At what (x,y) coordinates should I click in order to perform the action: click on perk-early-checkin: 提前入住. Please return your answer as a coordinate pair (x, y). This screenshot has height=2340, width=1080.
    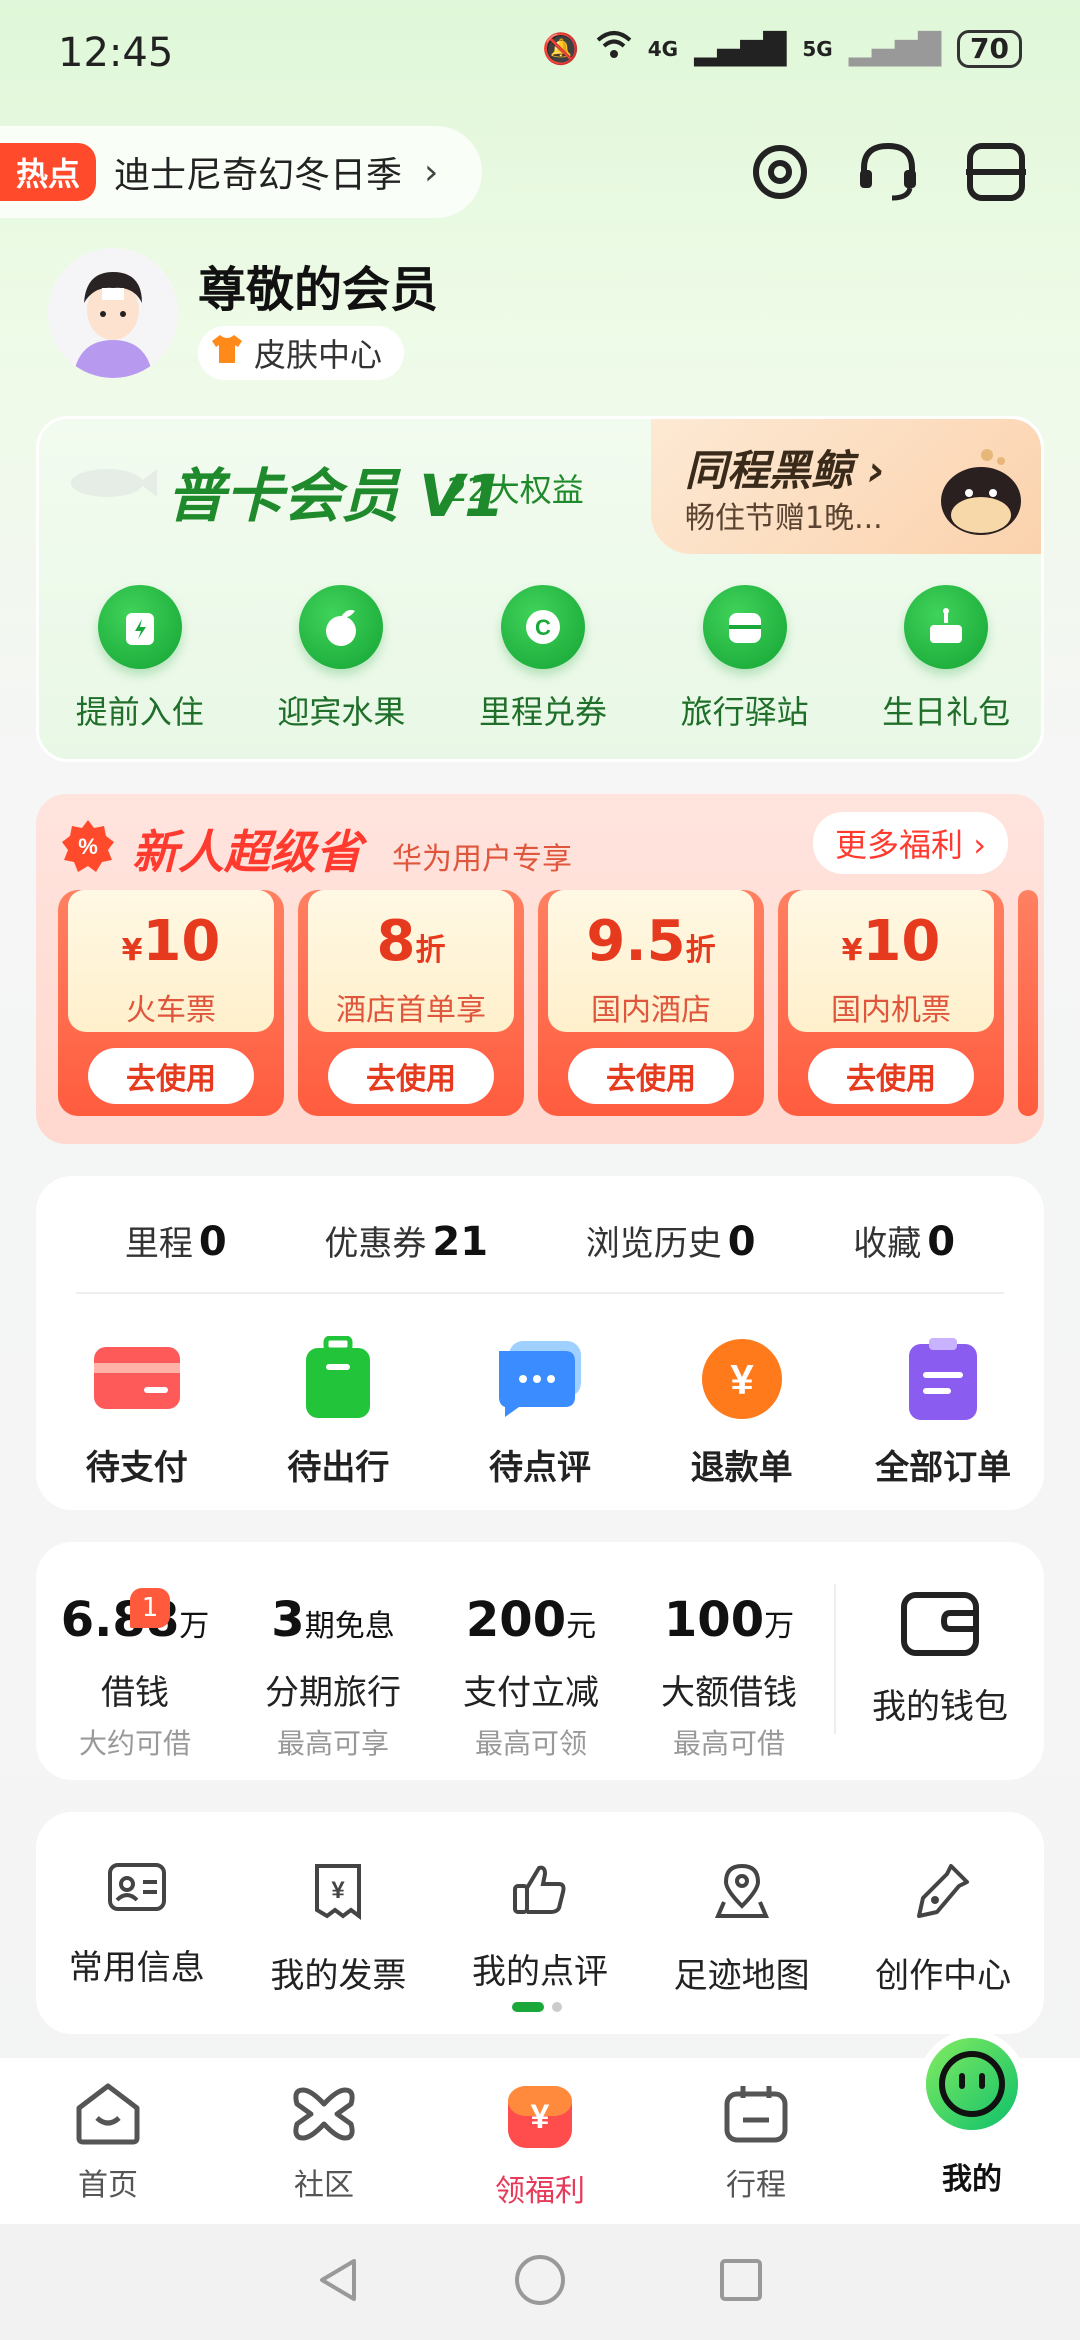
    Looking at the image, I should click on (140, 659).